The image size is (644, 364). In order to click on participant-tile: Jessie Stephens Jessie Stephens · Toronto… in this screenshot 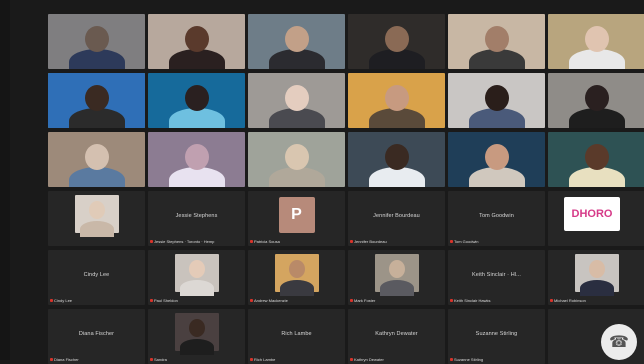, I will do `click(196, 218)`.